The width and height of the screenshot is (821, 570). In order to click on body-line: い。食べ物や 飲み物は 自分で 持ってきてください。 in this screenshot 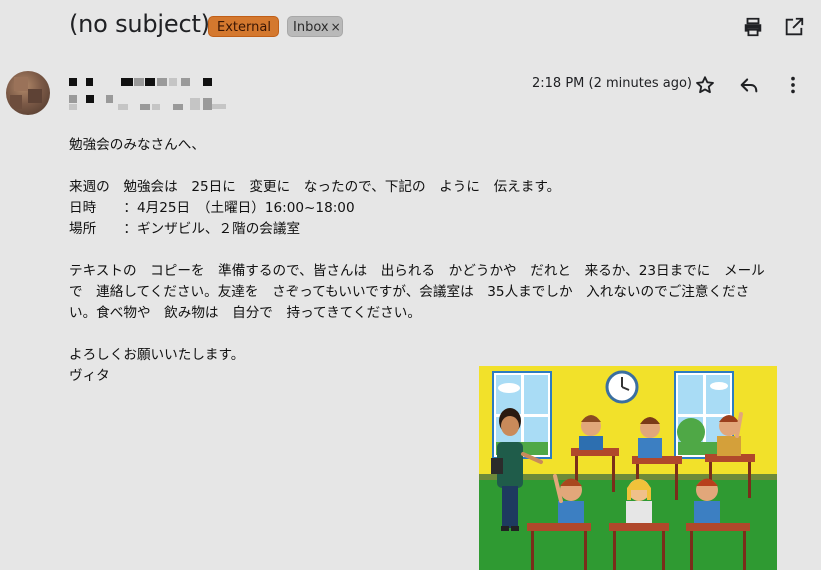, I will do `click(245, 313)`.